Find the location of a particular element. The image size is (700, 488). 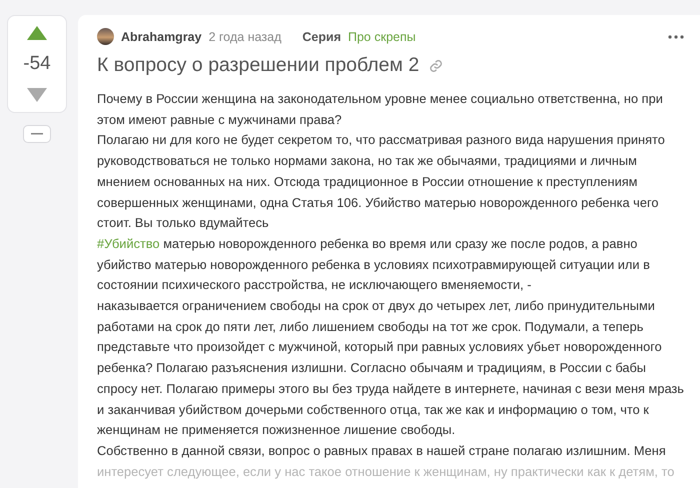

post-paragraph: Собственно в данной связи, вопрос о равных правах в нашей стране полагаю излишним. Меня интересует следующее, если у нас такое отношение к женщинам, ну практически как к детям, то is located at coordinates (386, 461).